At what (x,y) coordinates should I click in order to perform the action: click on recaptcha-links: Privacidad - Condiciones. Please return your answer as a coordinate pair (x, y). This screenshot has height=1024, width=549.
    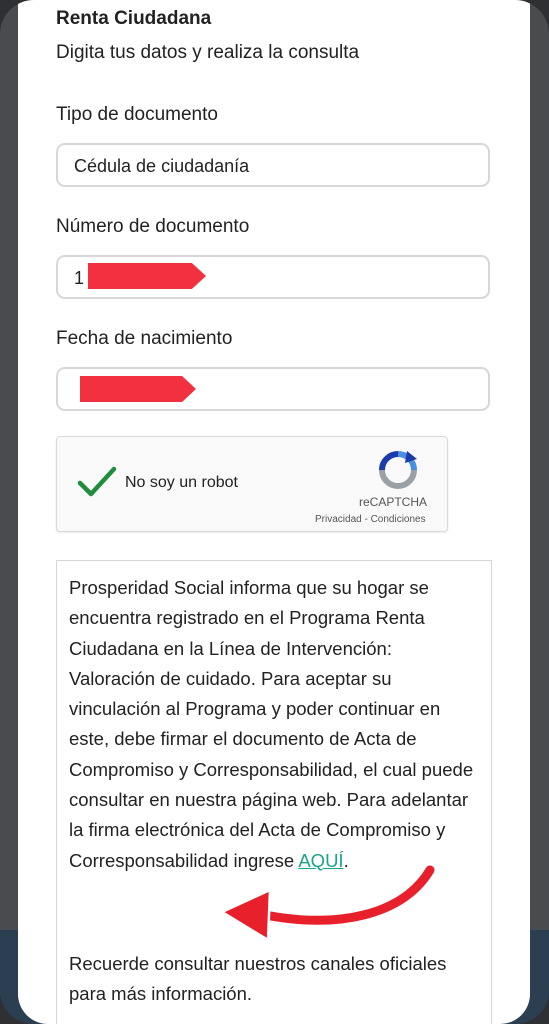
    Looking at the image, I should click on (370, 519).